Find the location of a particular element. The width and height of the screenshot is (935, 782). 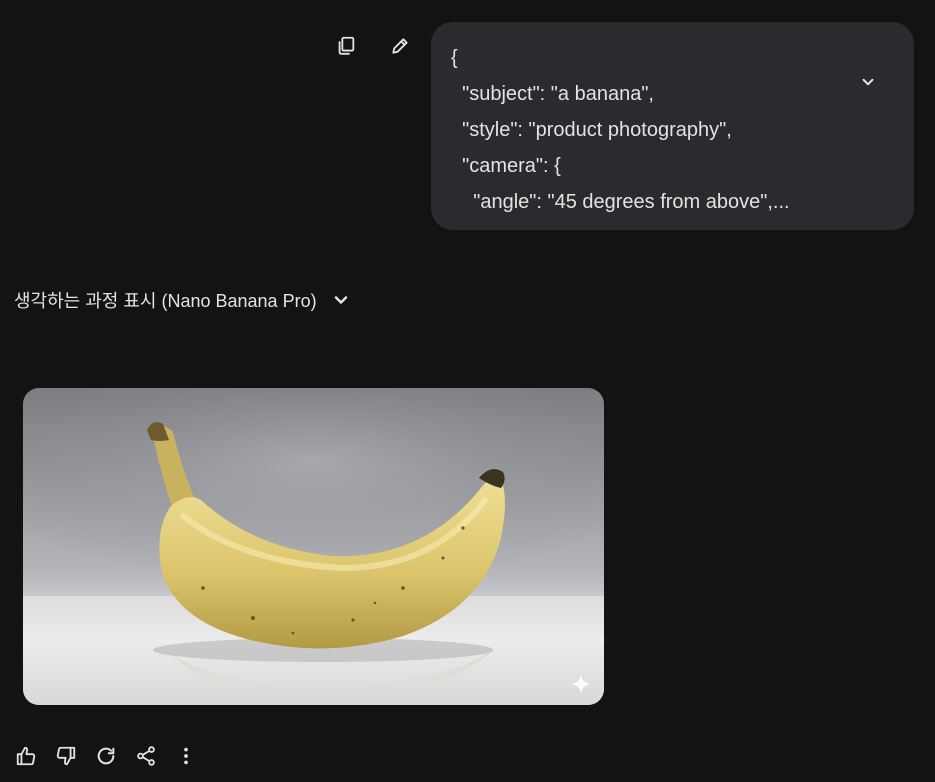

redo-icon is located at coordinates (106, 756).